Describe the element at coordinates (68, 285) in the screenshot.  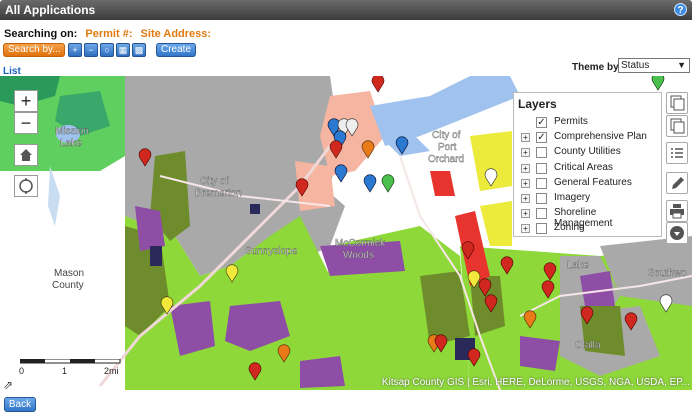
I see `svg-text: County` at that location.